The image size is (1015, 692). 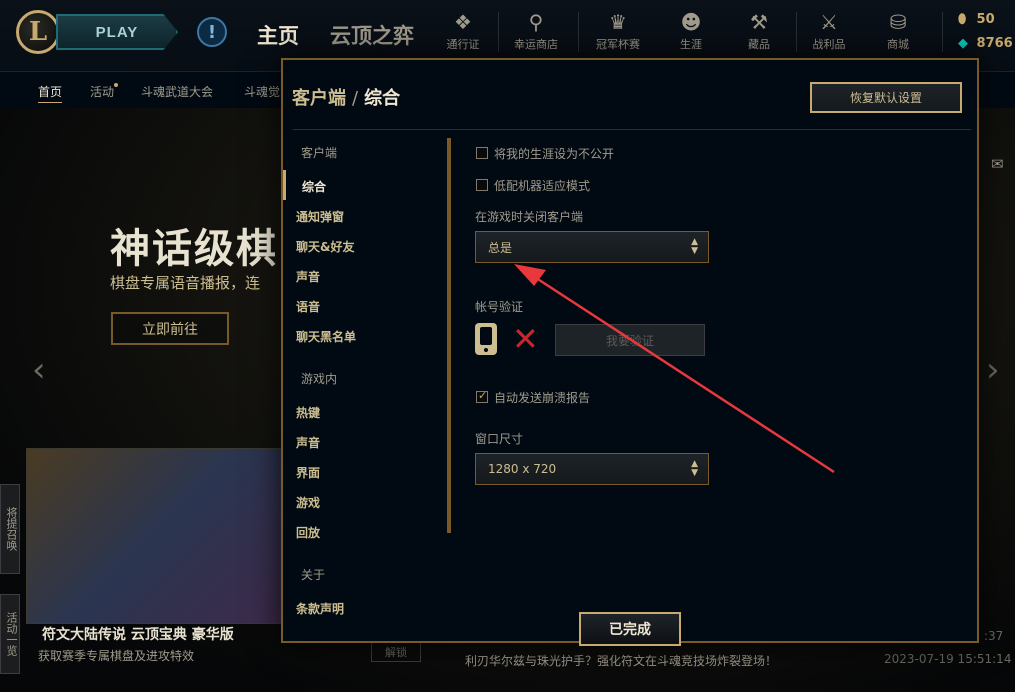 I want to click on promo-subtitle: 获取赛季专属棋盘及进攻特效, so click(x=116, y=656).